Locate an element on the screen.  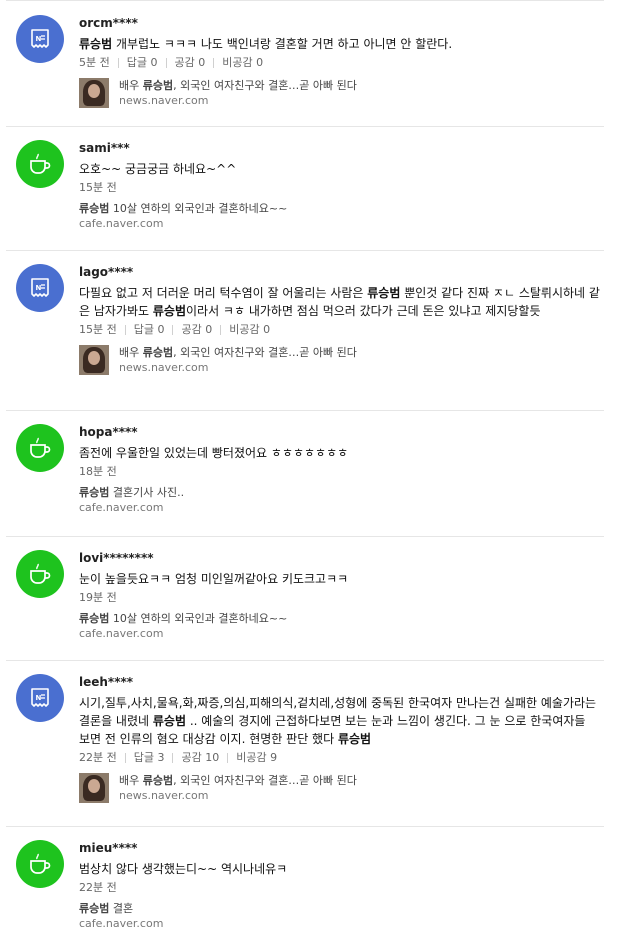
comment-text: 범상치 않다 생각했는디~~ 역시나네유ㅋ is located at coordinates (183, 869).